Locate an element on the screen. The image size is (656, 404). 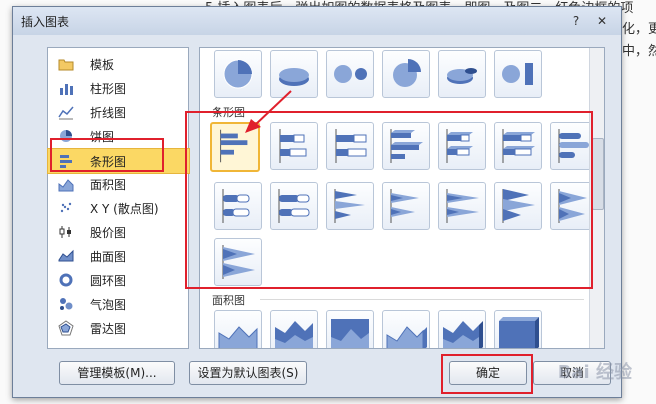
stacked-area-3d-icon is located at coordinates (463, 334).